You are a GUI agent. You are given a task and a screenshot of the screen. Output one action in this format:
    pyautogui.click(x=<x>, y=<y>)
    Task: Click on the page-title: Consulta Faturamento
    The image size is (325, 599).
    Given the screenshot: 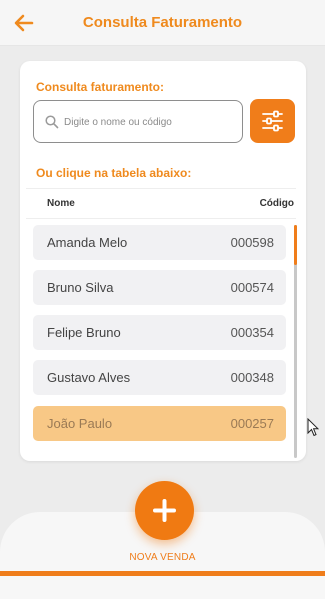 What is the action you would take?
    pyautogui.click(x=162, y=22)
    